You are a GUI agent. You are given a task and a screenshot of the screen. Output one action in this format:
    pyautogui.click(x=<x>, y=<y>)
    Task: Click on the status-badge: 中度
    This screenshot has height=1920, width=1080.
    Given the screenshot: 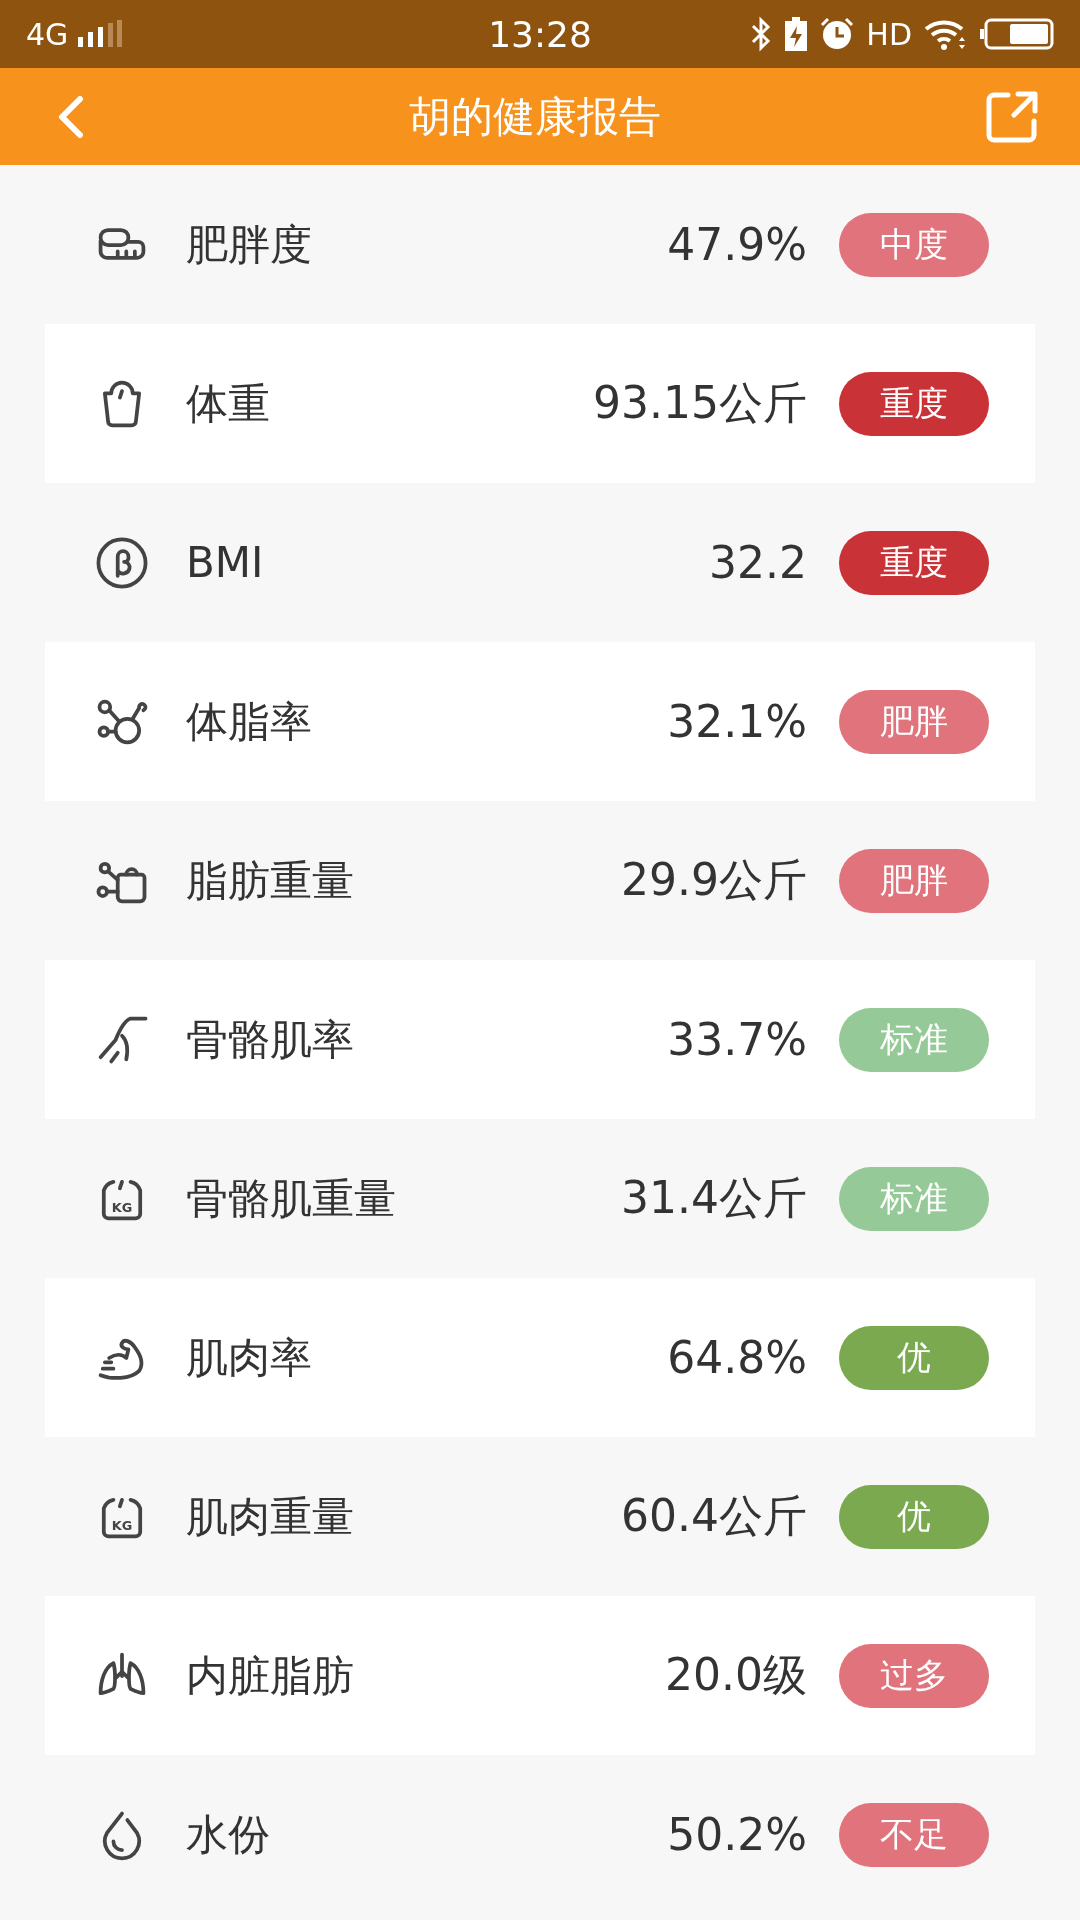 What is the action you would take?
    pyautogui.click(x=914, y=244)
    